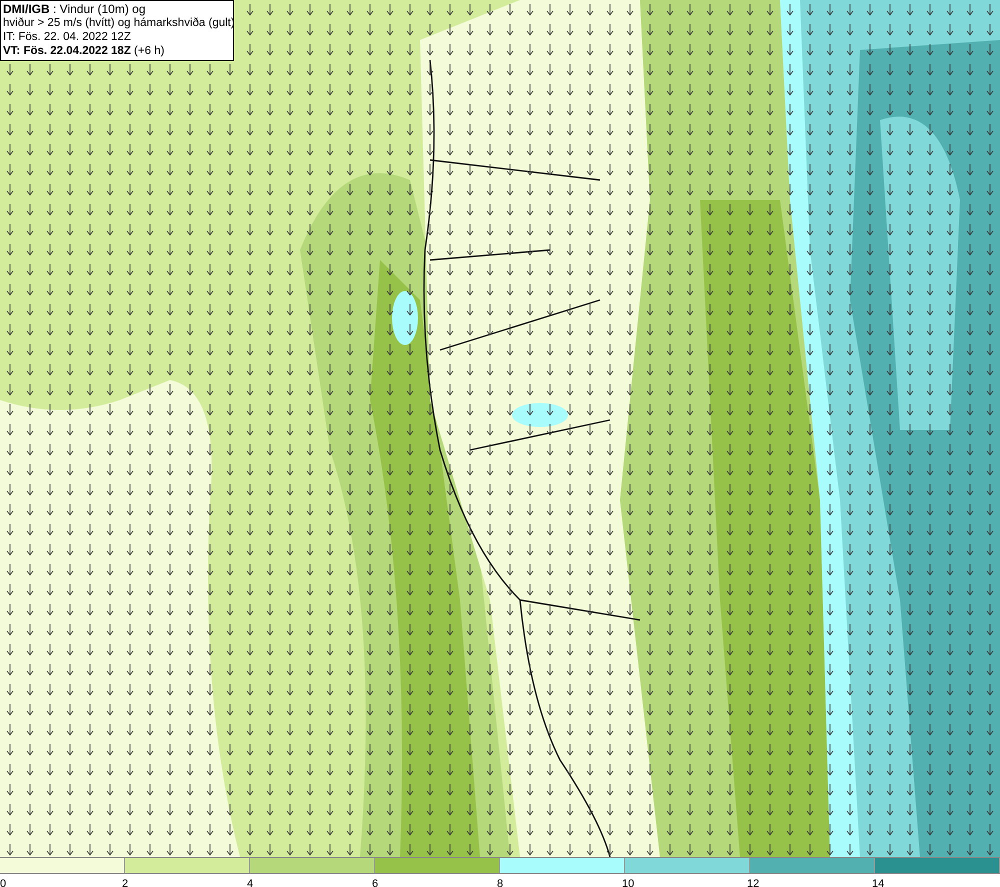 Image resolution: width=1000 pixels, height=887 pixels. I want to click on title-line: IT: Fös. 22. 04. 2022 12Z, so click(67, 37).